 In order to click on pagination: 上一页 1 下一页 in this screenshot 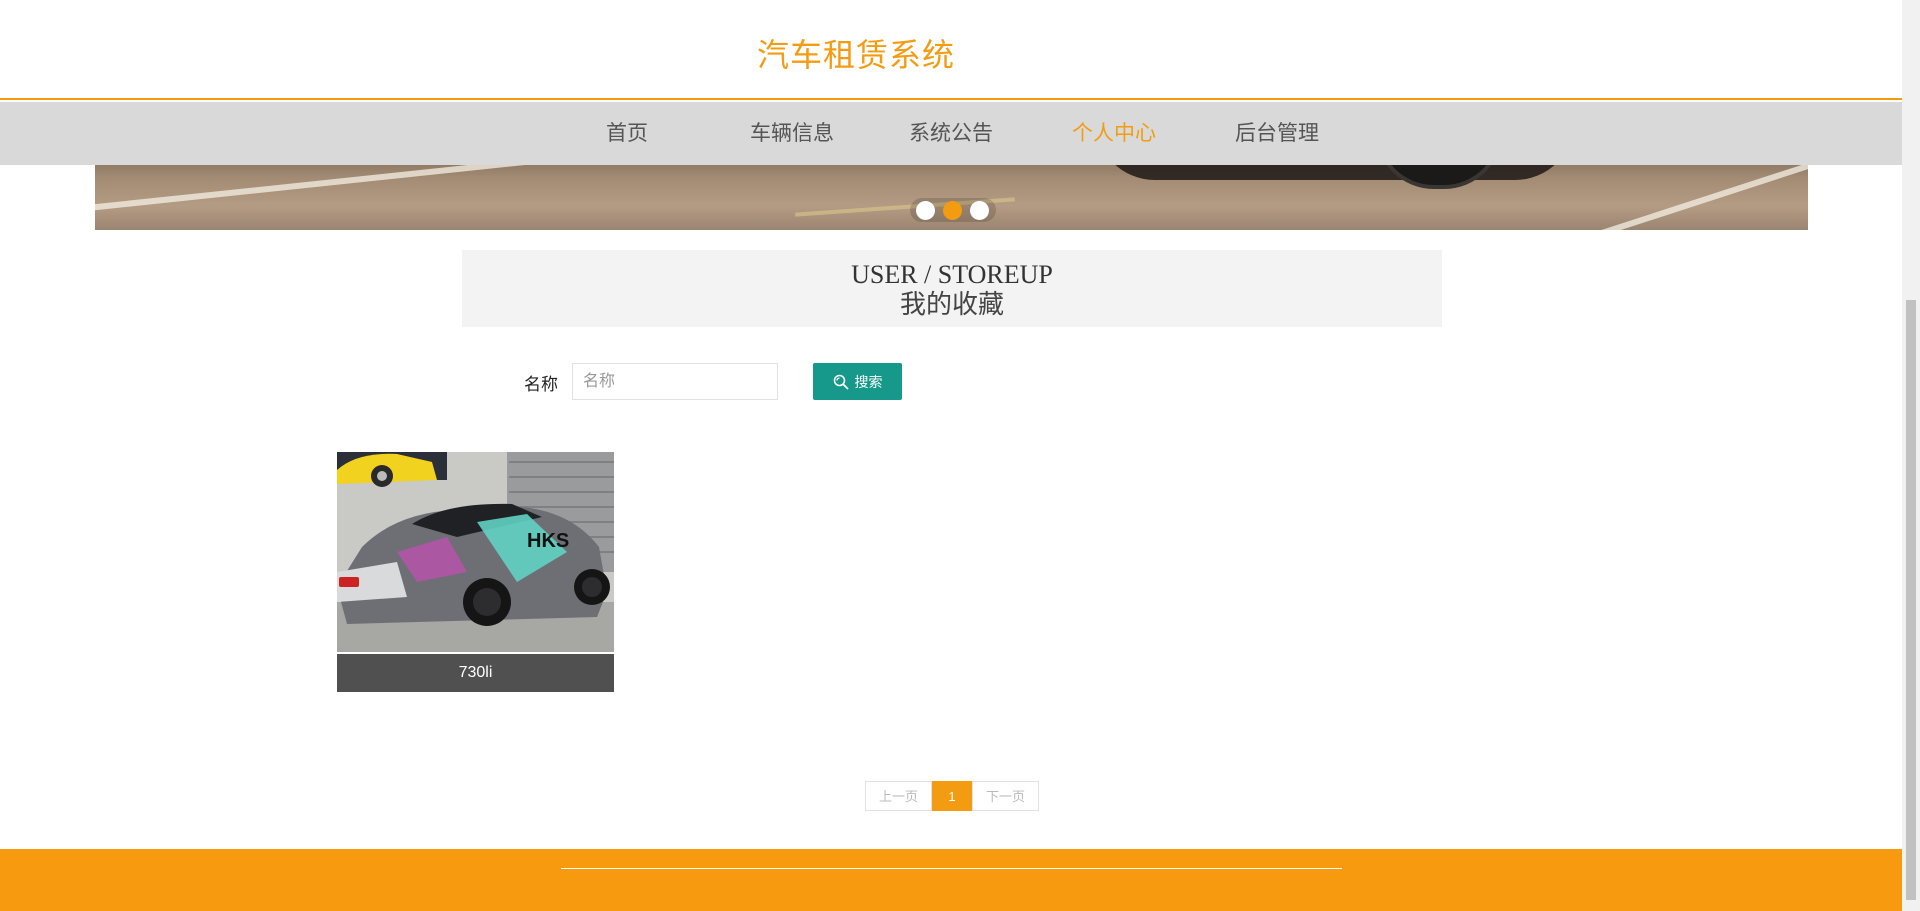, I will do `click(952, 796)`.